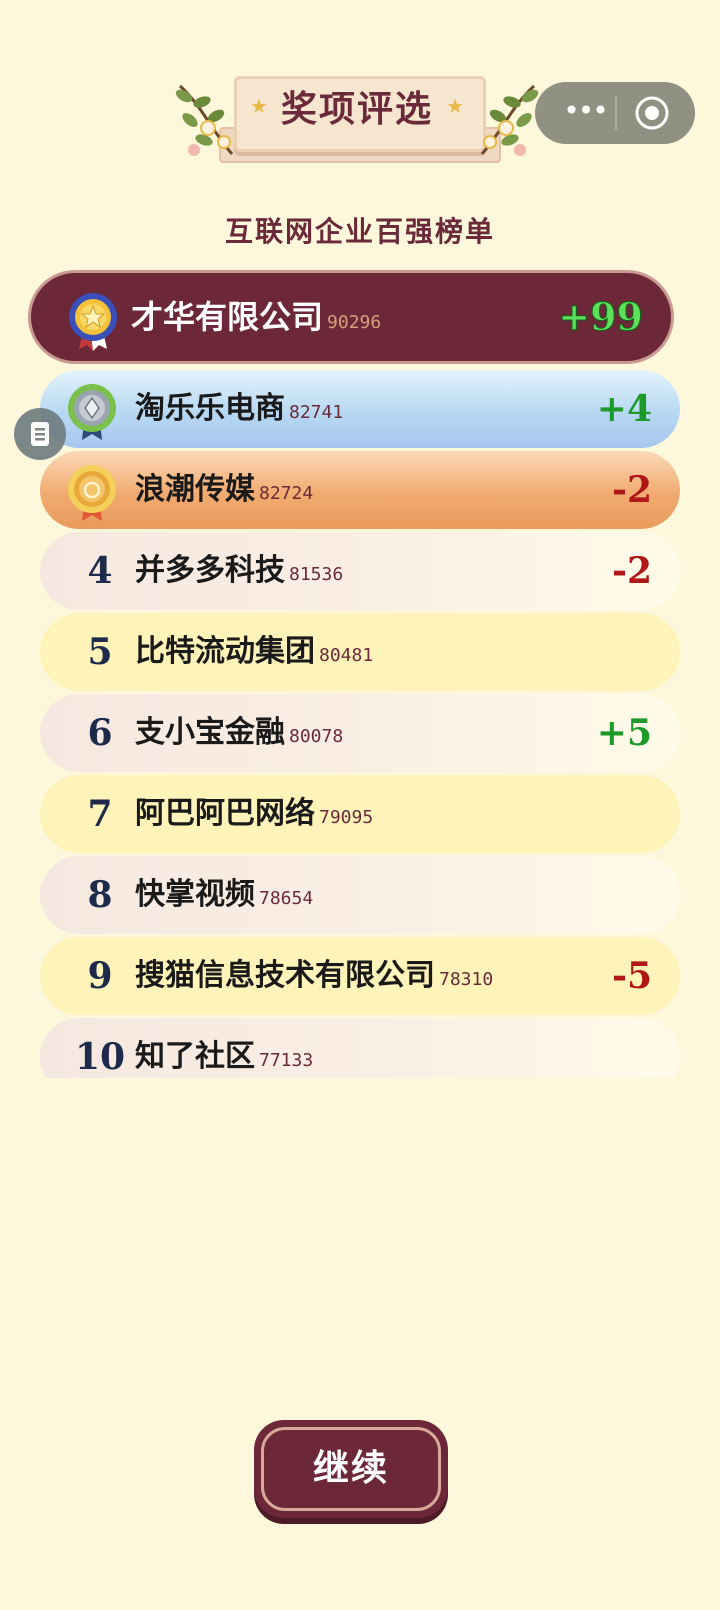 The width and height of the screenshot is (720, 1610). What do you see at coordinates (286, 493) in the screenshot?
I see `company-score: 82724` at bounding box center [286, 493].